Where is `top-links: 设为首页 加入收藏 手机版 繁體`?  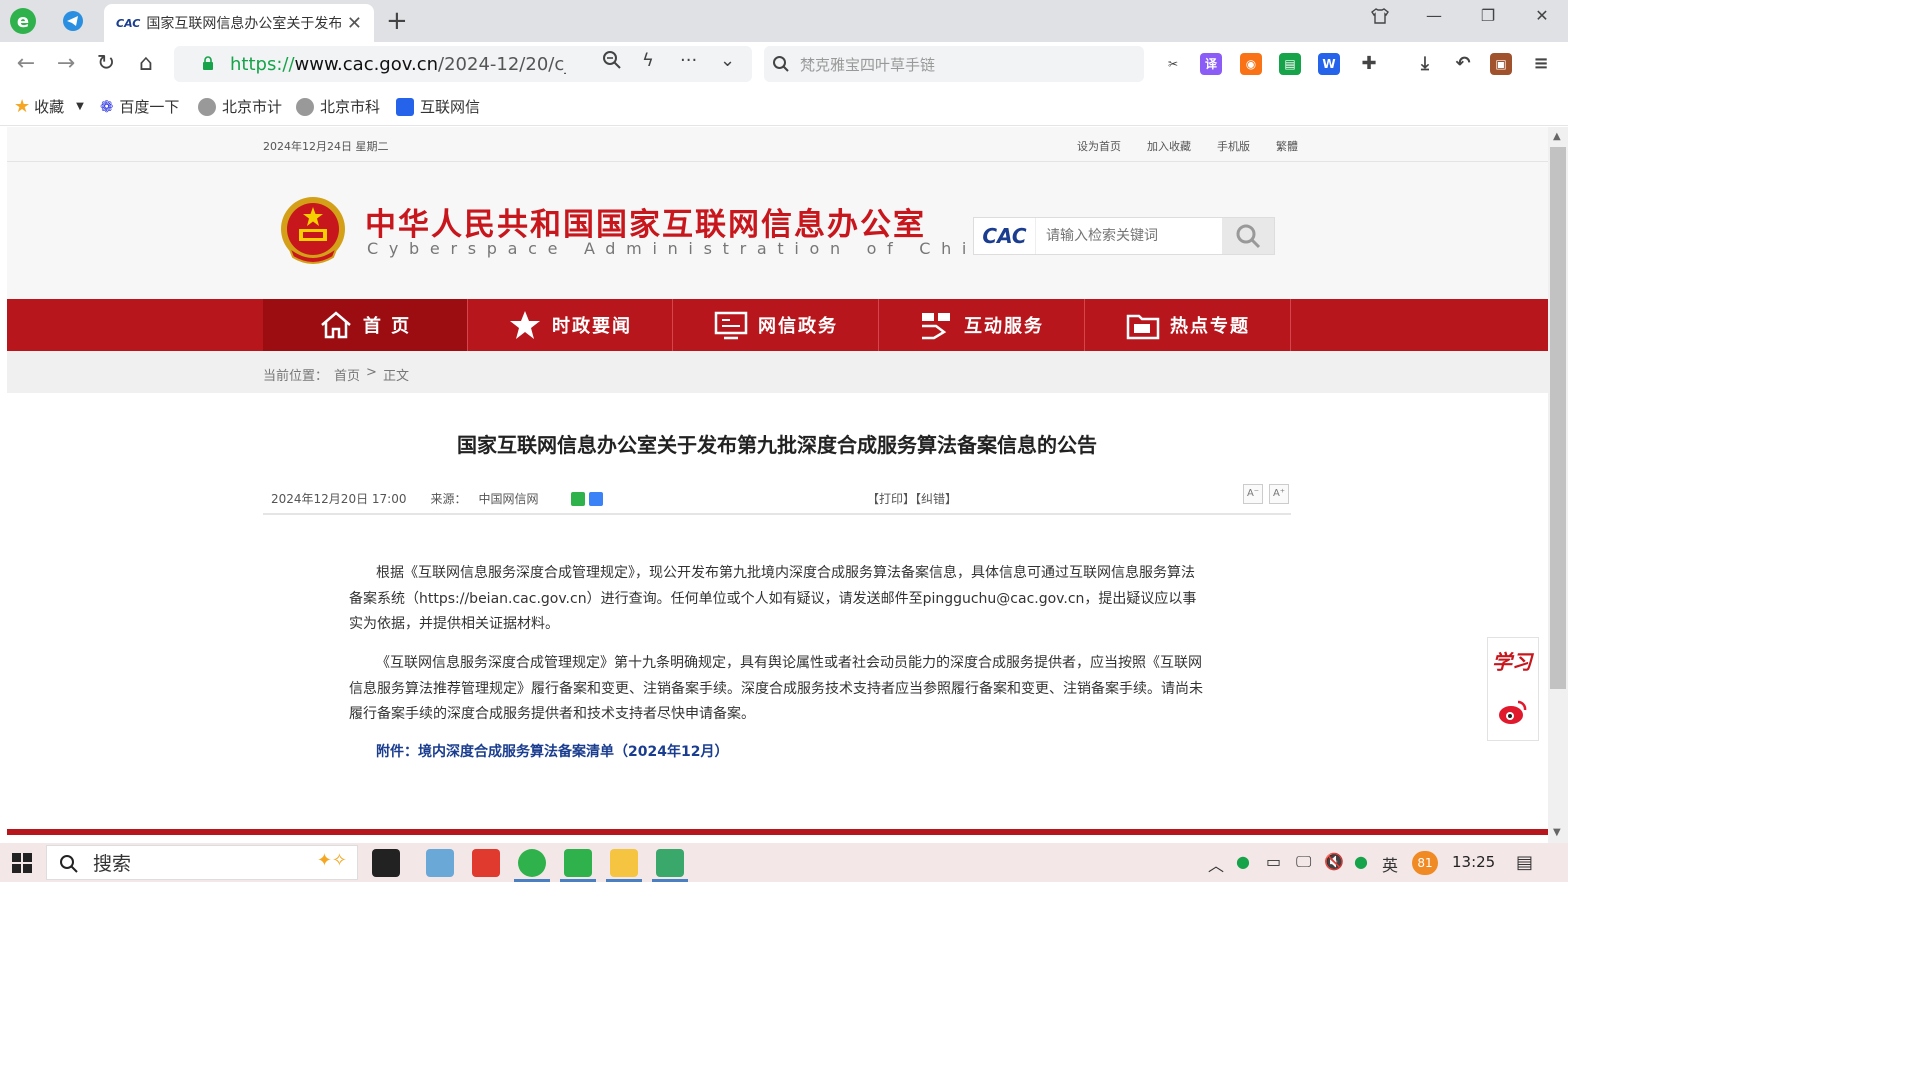 top-links: 设为首页 加入收藏 手机版 繁體 is located at coordinates (1187, 146).